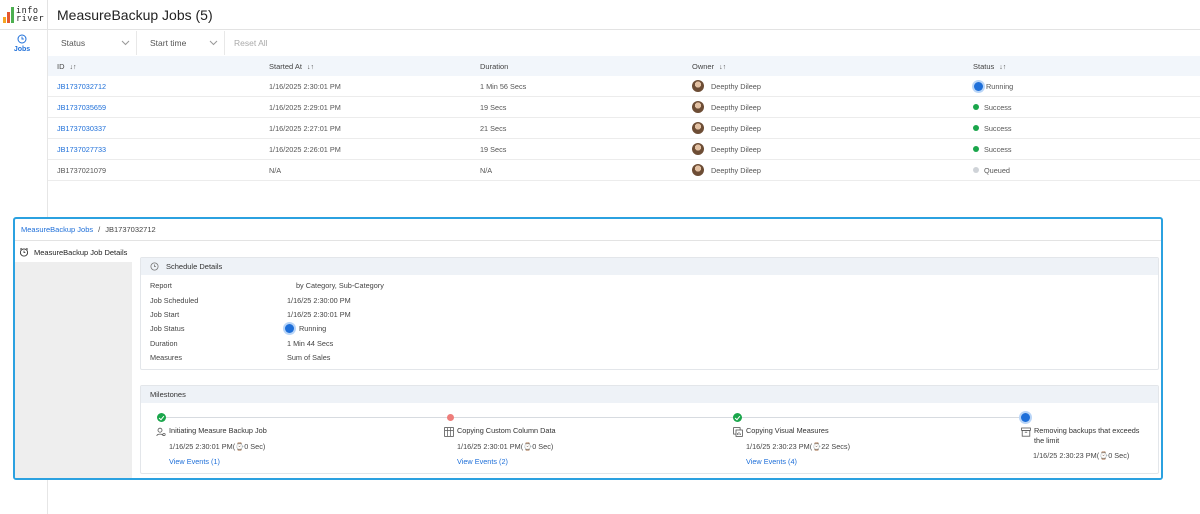 This screenshot has width=1200, height=514. I want to click on start-time-filter-dropdown: Start time, so click(181, 43).